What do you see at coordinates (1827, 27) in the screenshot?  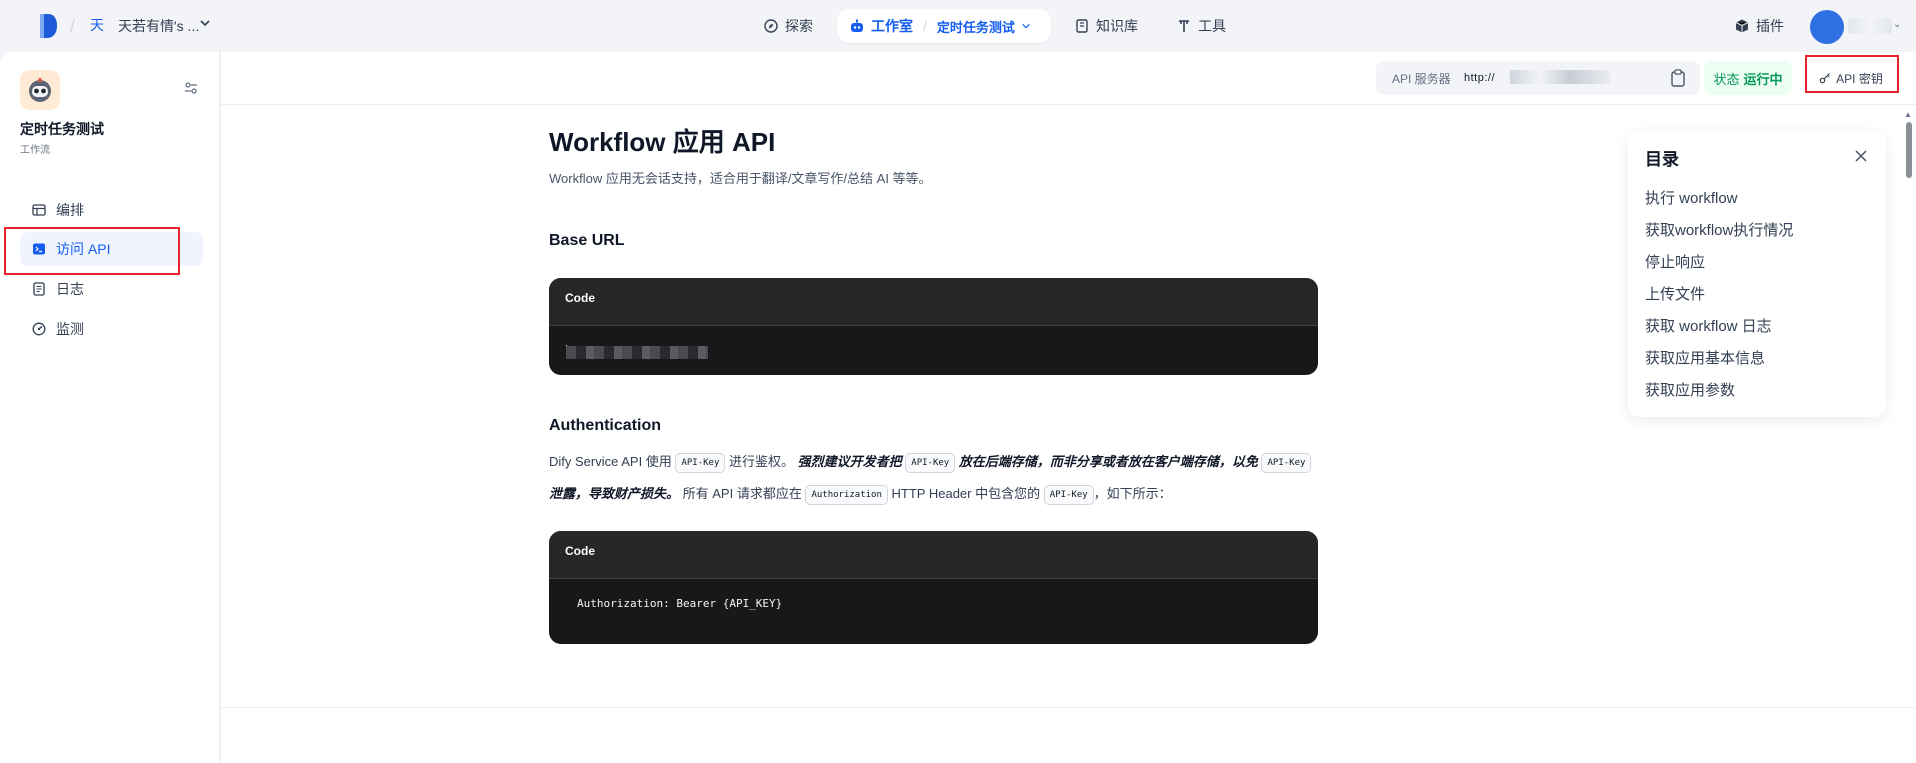 I see `user-avatar` at bounding box center [1827, 27].